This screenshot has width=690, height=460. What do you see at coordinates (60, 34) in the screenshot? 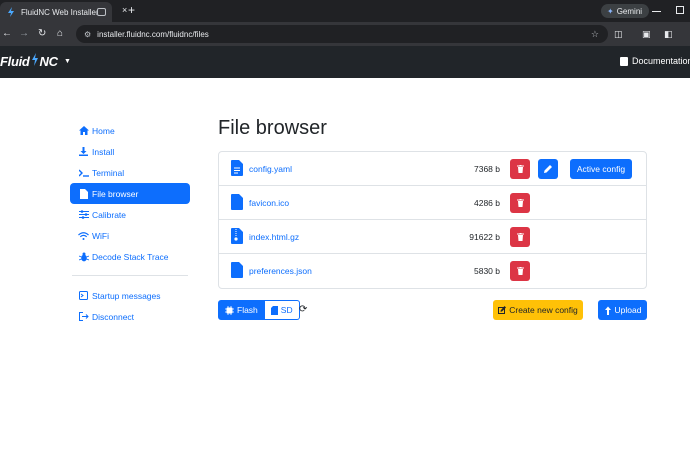
I see `home-page-icon: ⌂` at bounding box center [60, 34].